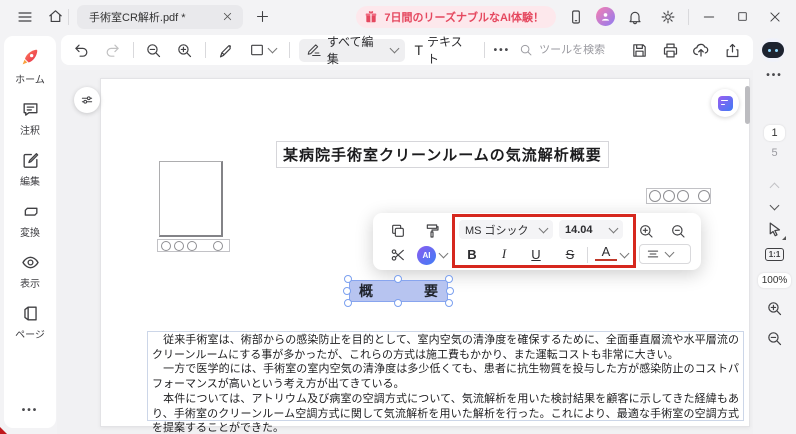 This screenshot has width=796, height=434. I want to click on pages-icon, so click(30, 313).